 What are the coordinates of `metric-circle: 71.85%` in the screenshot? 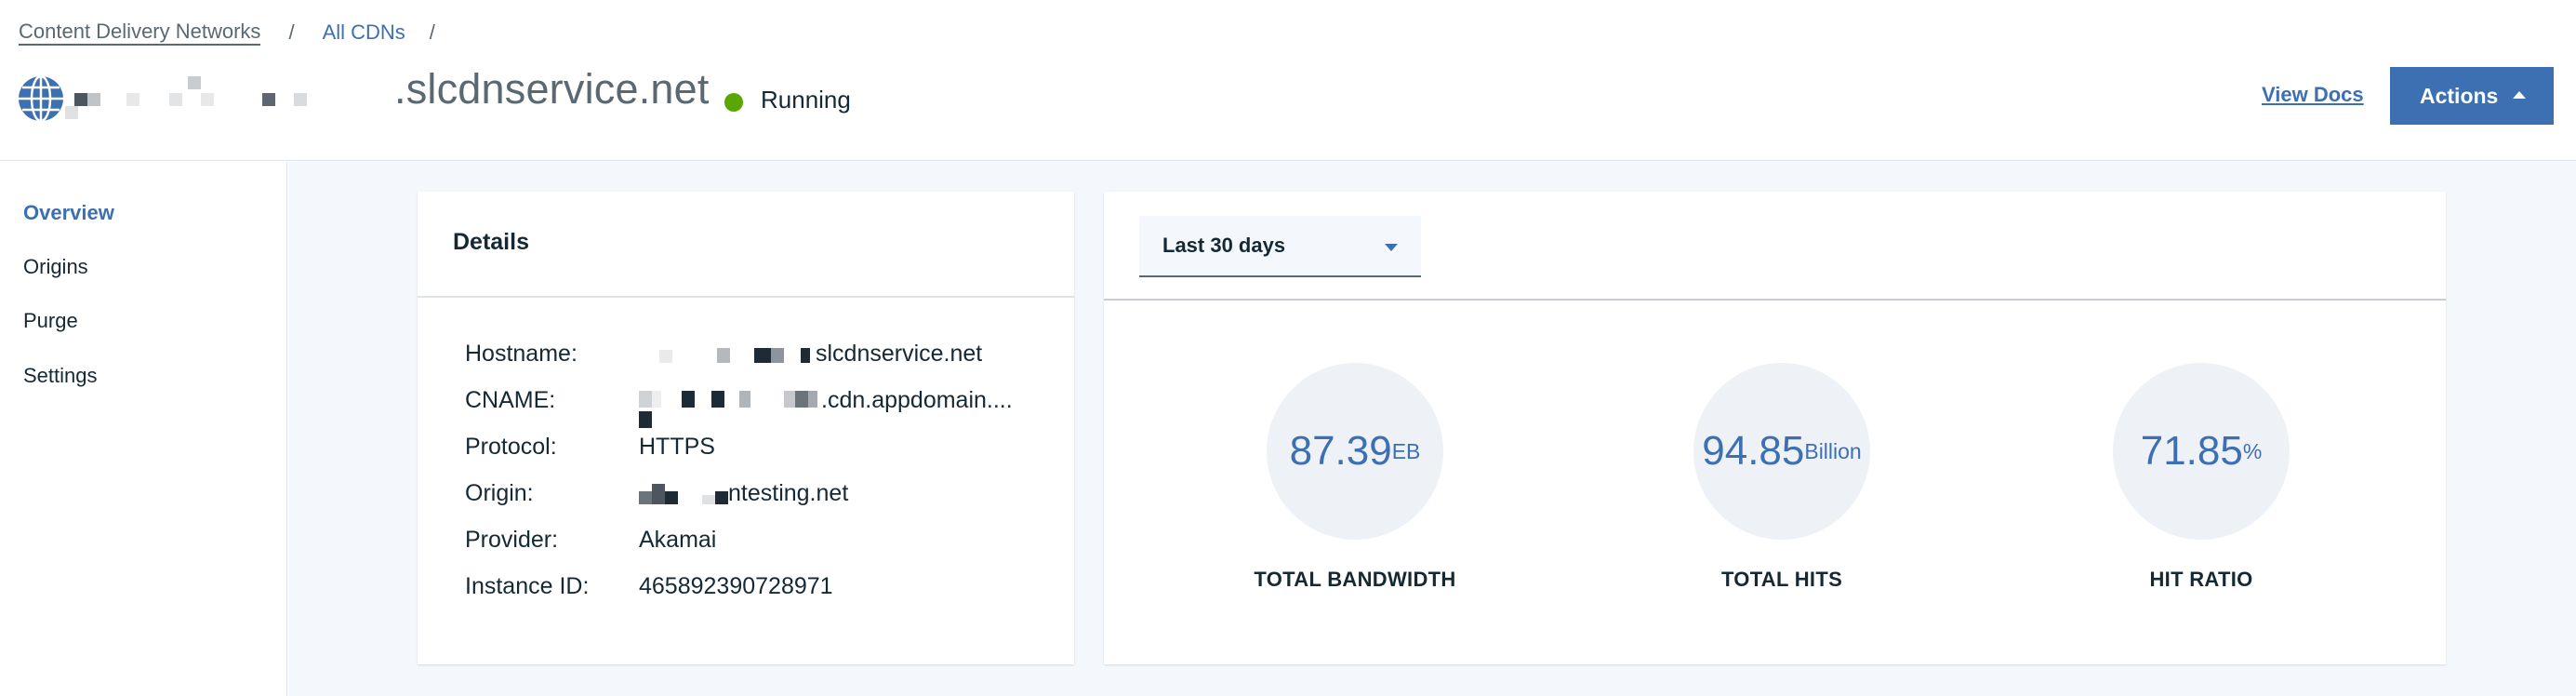 It's located at (2201, 451).